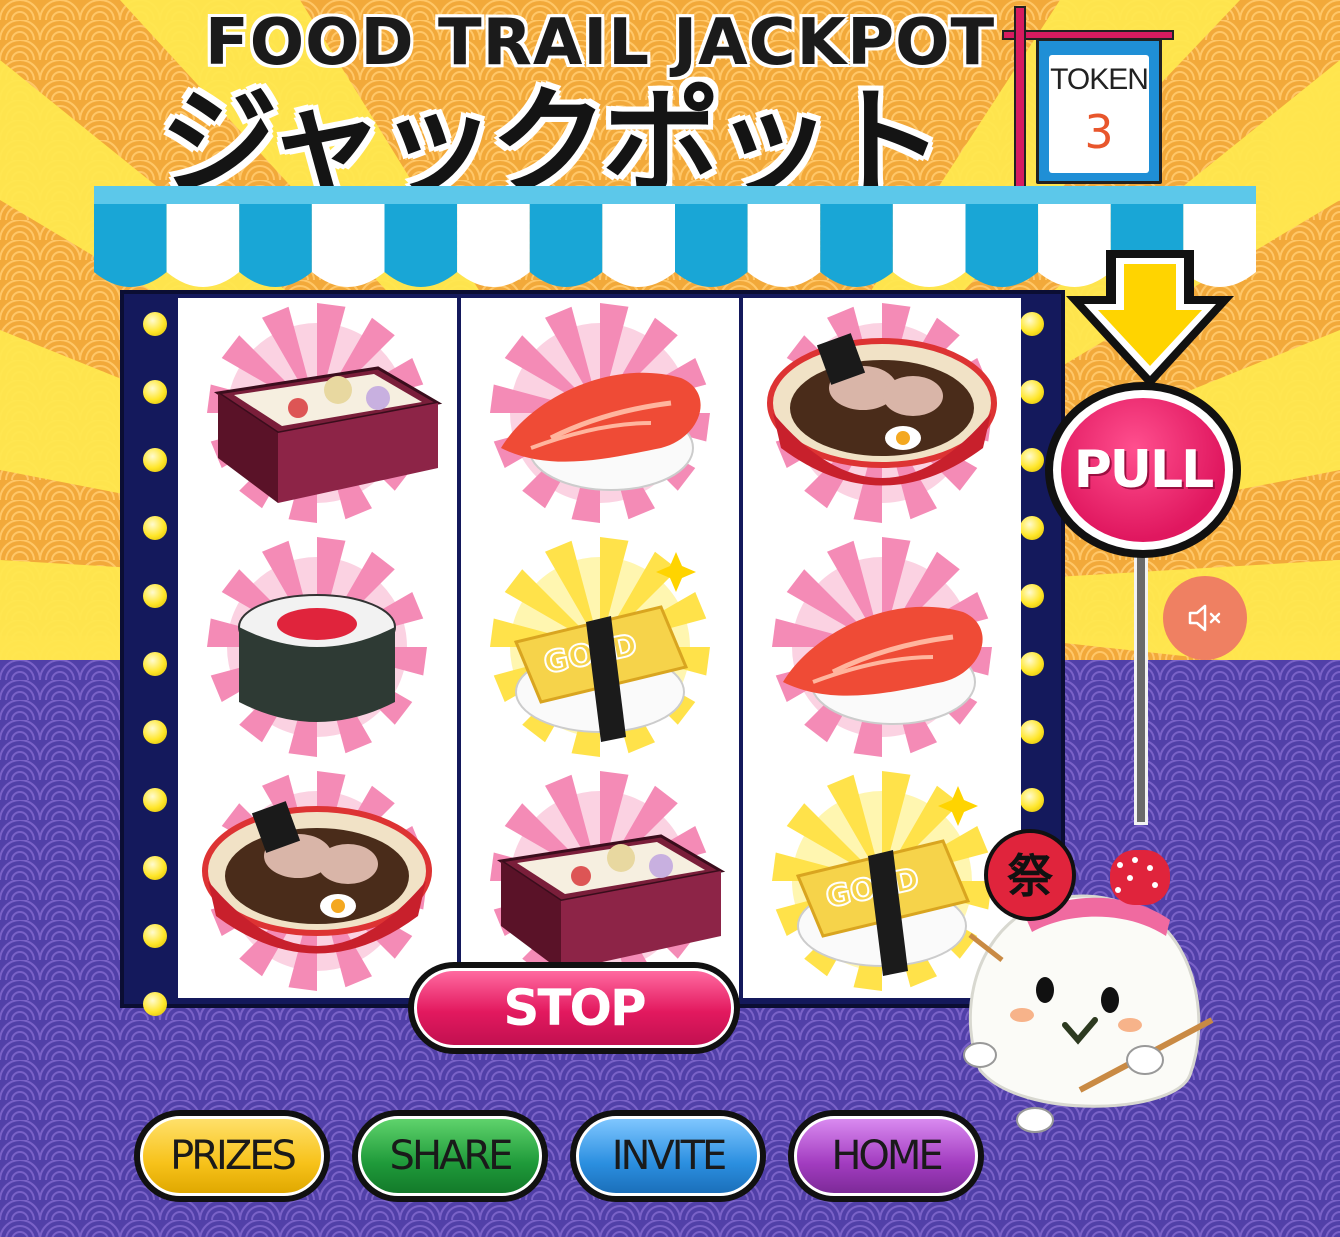 The width and height of the screenshot is (1340, 1237). I want to click on invite-button: INVITE, so click(668, 1156).